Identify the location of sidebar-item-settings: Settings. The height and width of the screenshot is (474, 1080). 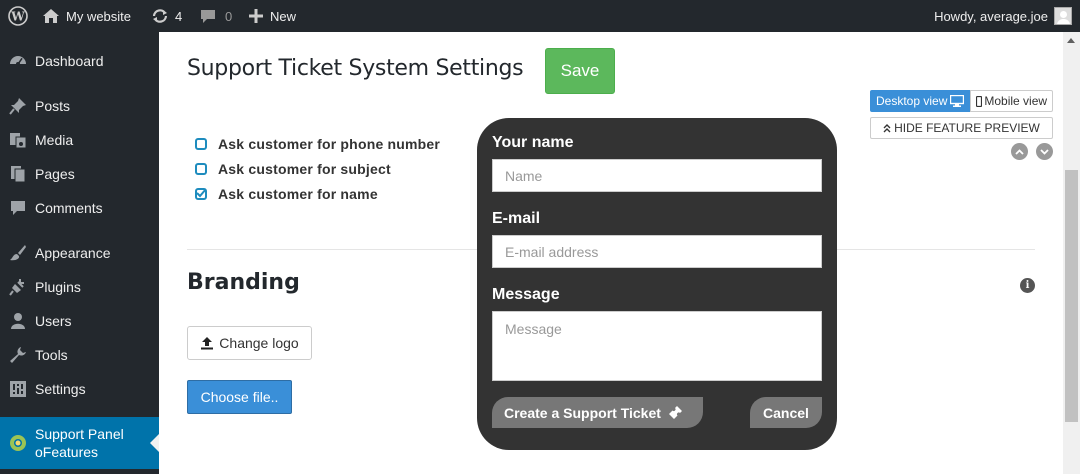
(79, 389).